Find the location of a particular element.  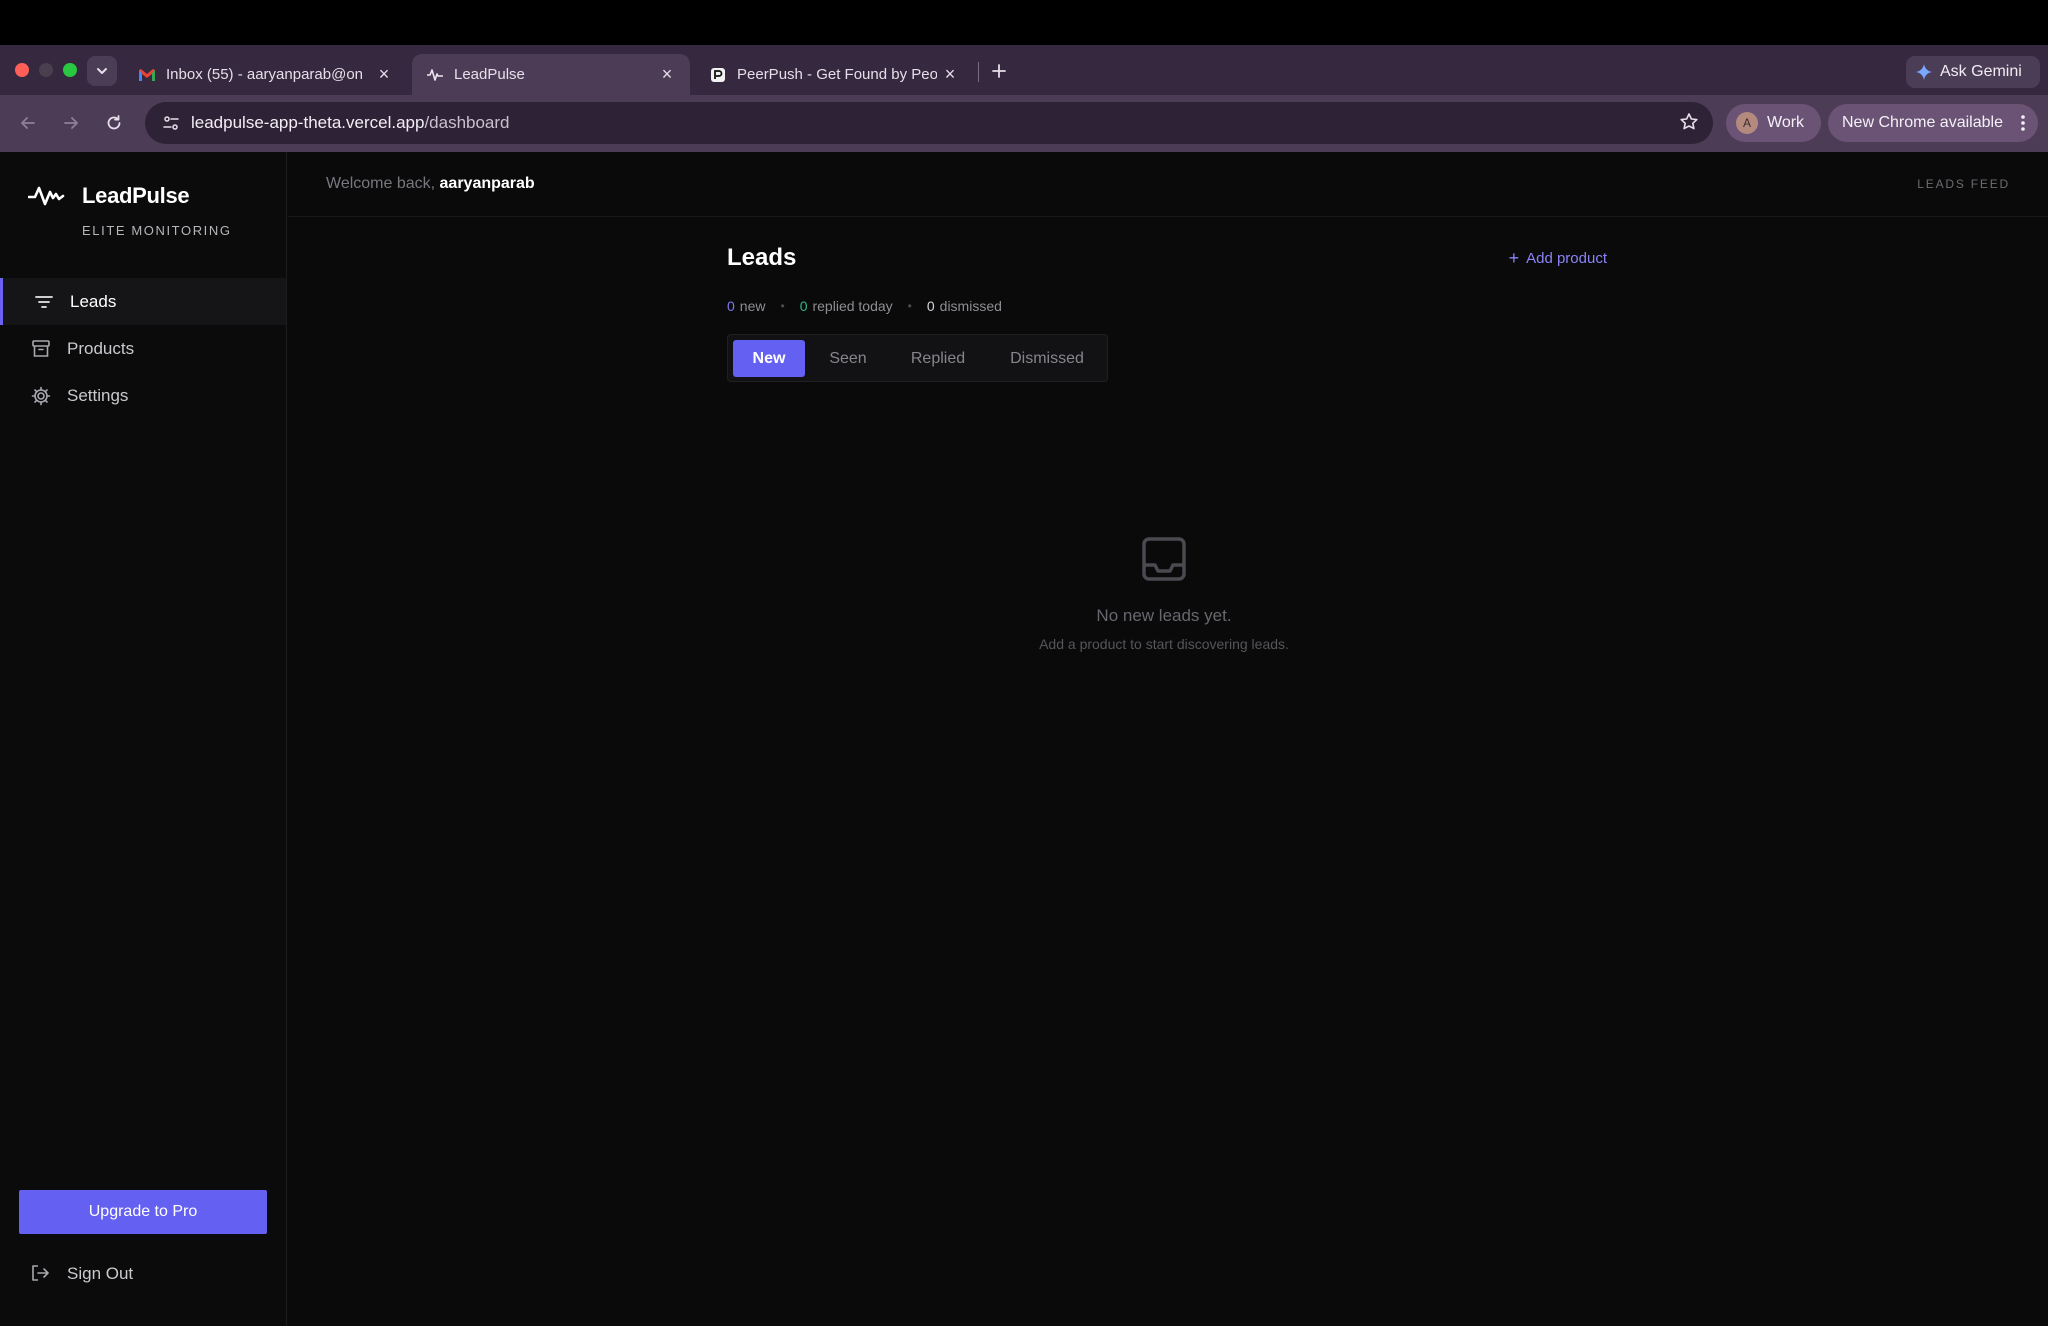

forward-button is located at coordinates (71, 123).